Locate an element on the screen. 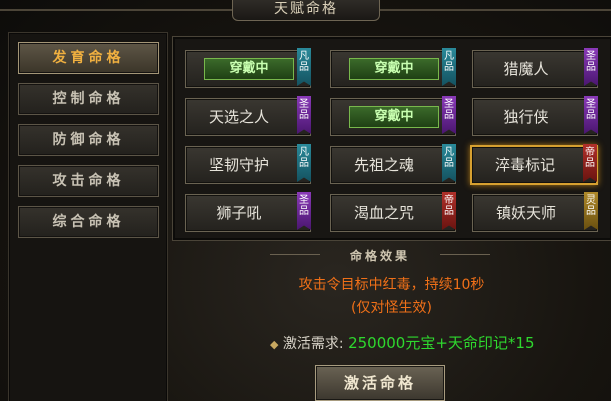  diamond-icon: ◆ is located at coordinates (274, 344).